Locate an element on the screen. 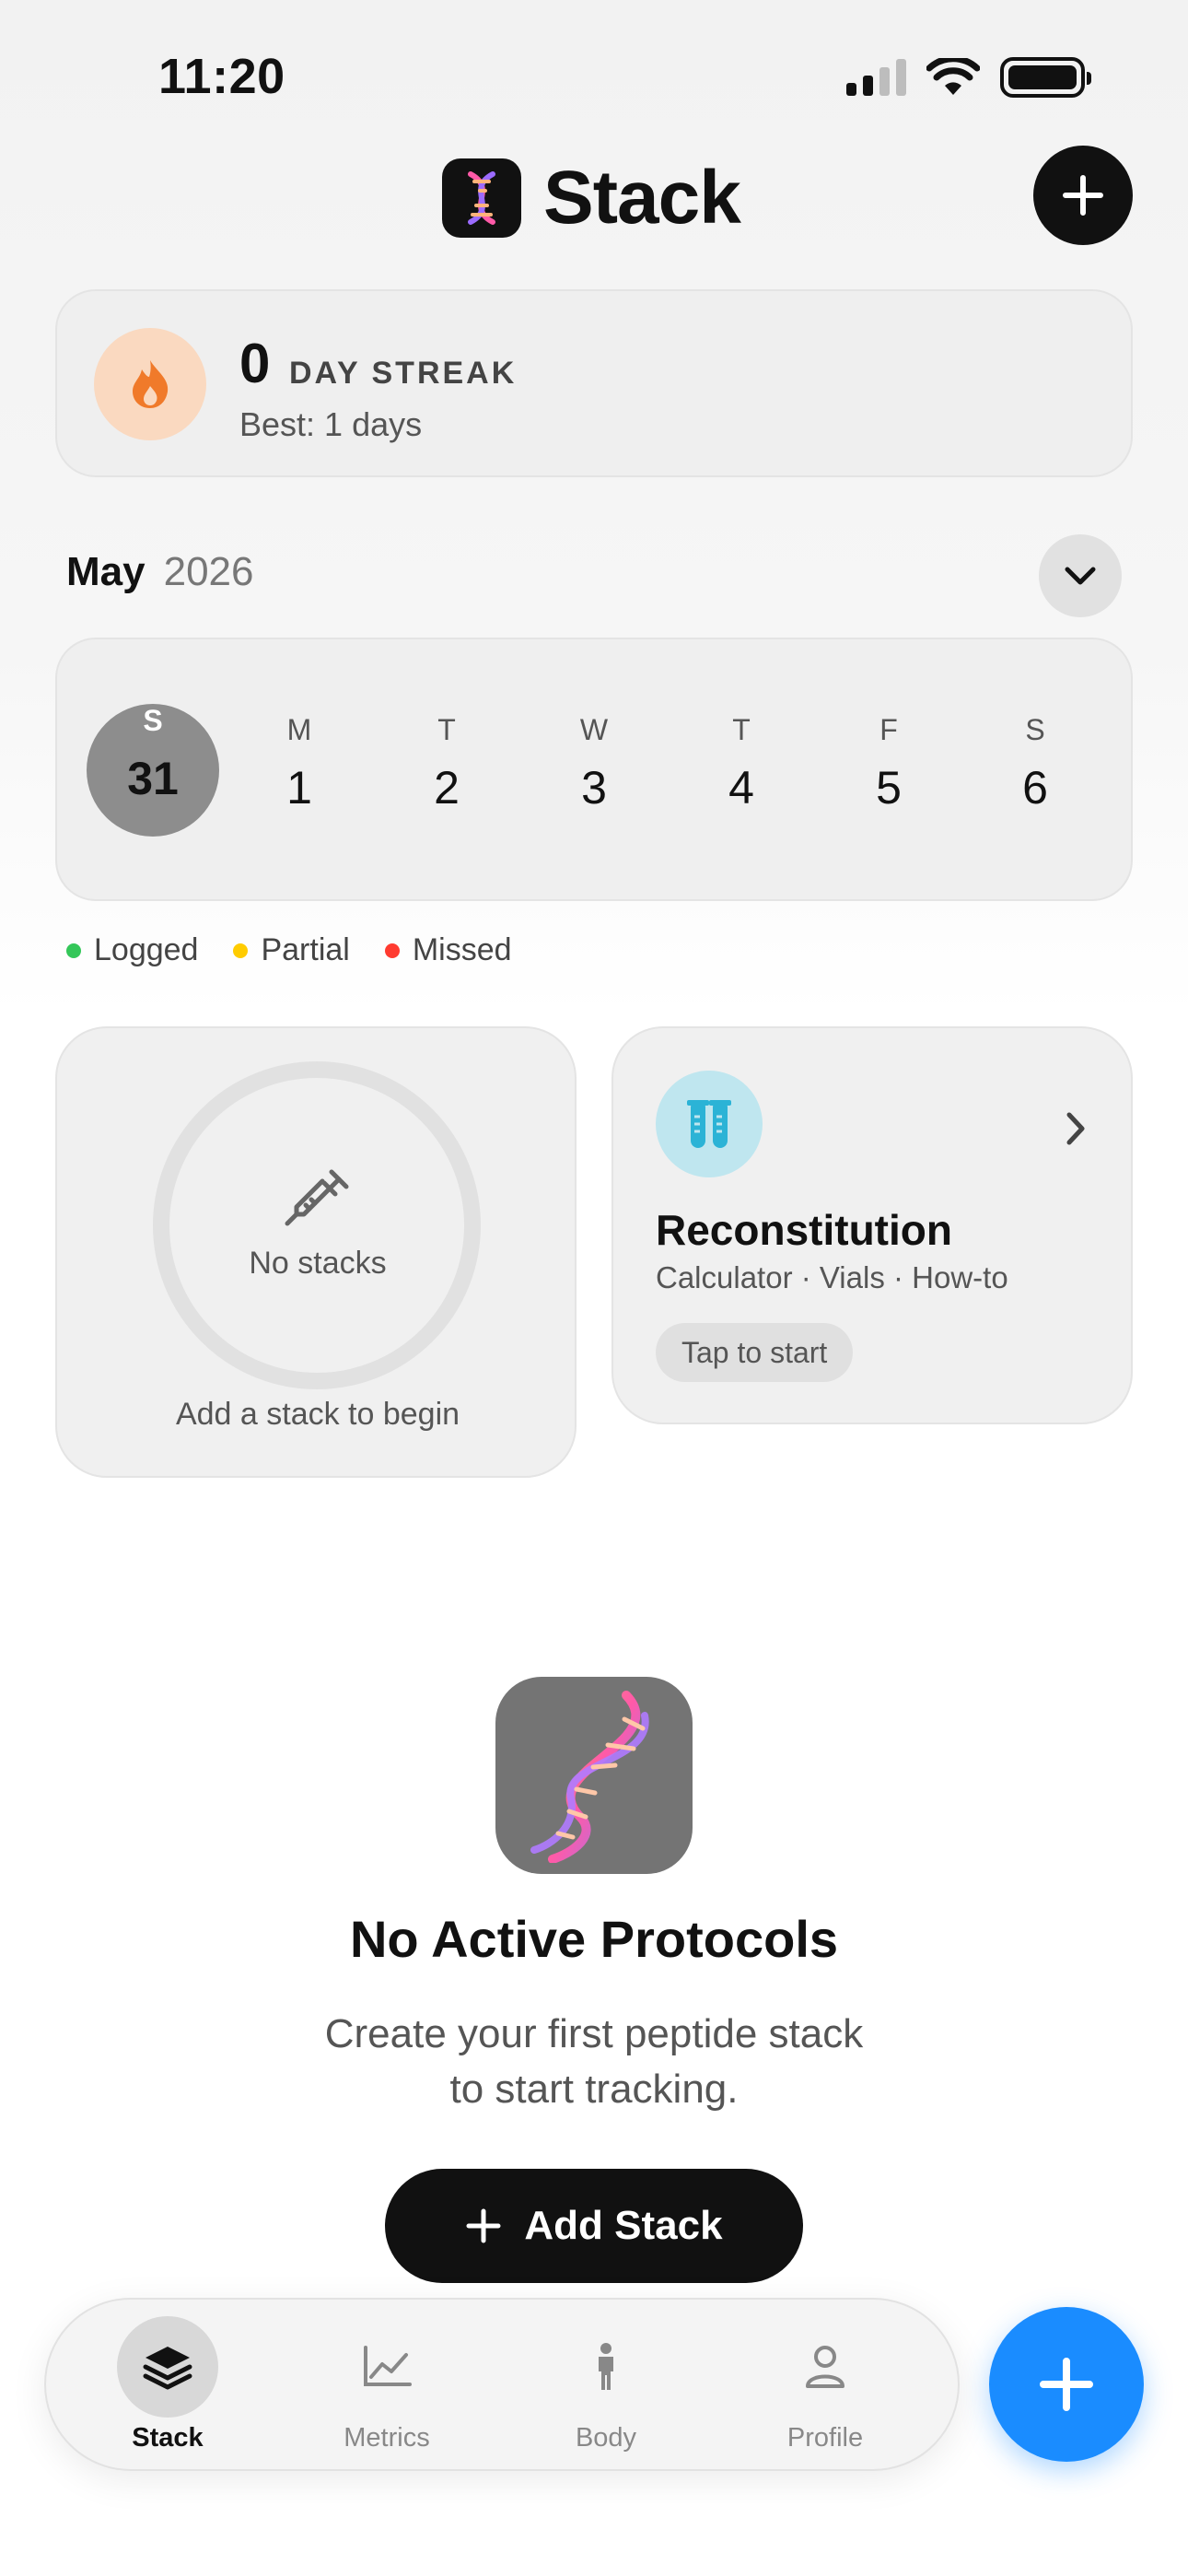 The width and height of the screenshot is (1188, 2576). day-cell: S 6 is located at coordinates (1035, 770).